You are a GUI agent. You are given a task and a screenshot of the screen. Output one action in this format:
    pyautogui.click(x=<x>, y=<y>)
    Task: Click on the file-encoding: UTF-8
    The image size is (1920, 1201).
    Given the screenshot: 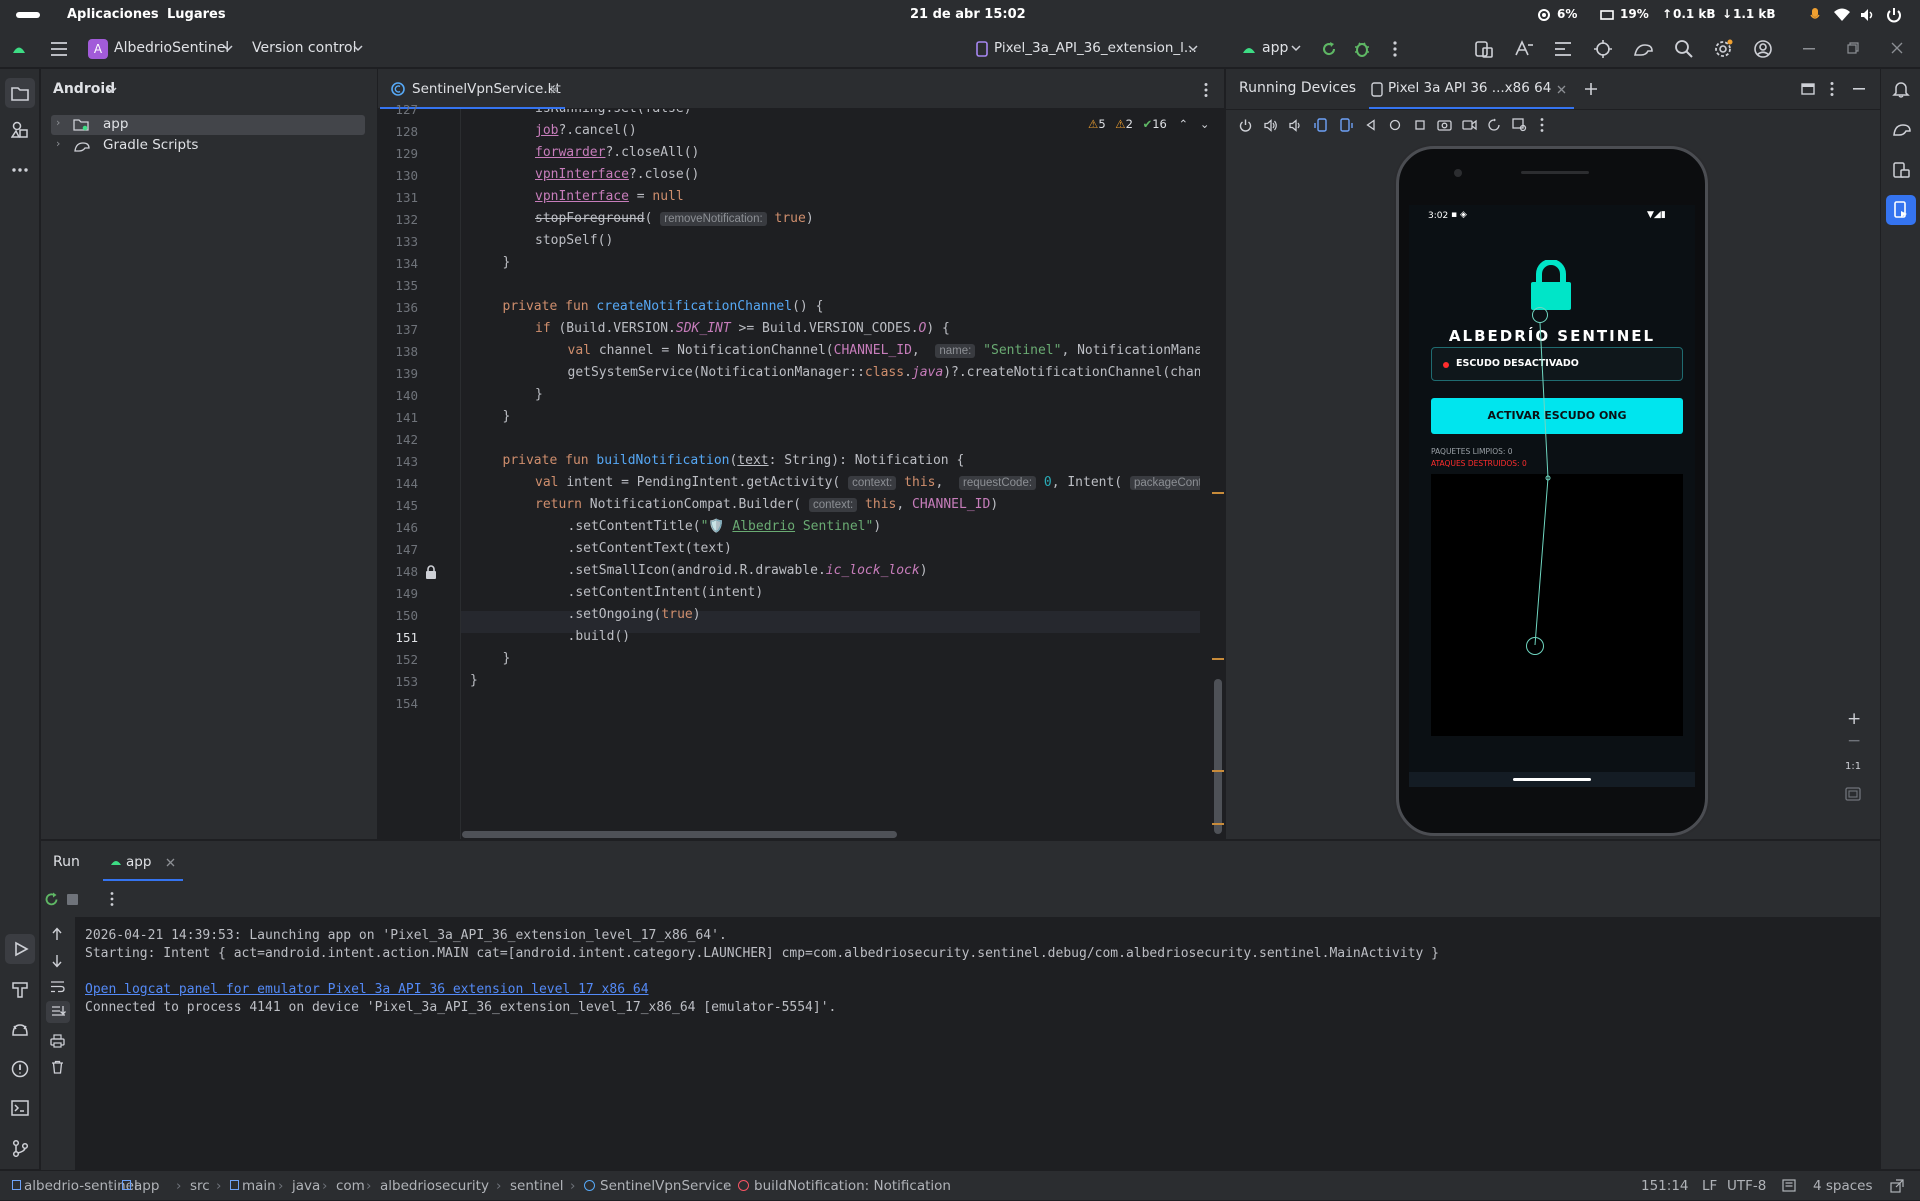 What is the action you would take?
    pyautogui.click(x=1746, y=1186)
    